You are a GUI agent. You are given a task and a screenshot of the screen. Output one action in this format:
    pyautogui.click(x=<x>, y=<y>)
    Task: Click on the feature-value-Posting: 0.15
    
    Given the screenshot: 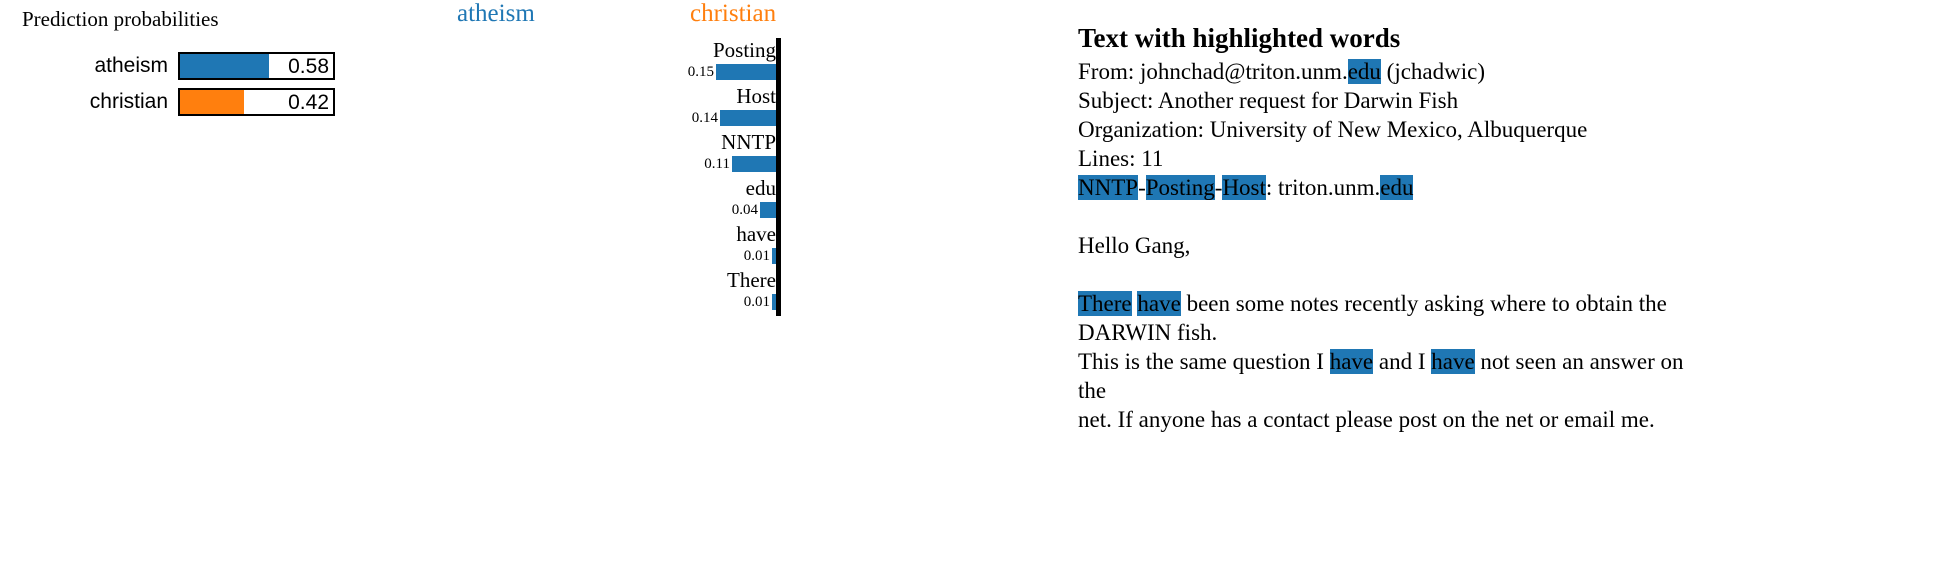 What is the action you would take?
    pyautogui.click(x=700, y=72)
    